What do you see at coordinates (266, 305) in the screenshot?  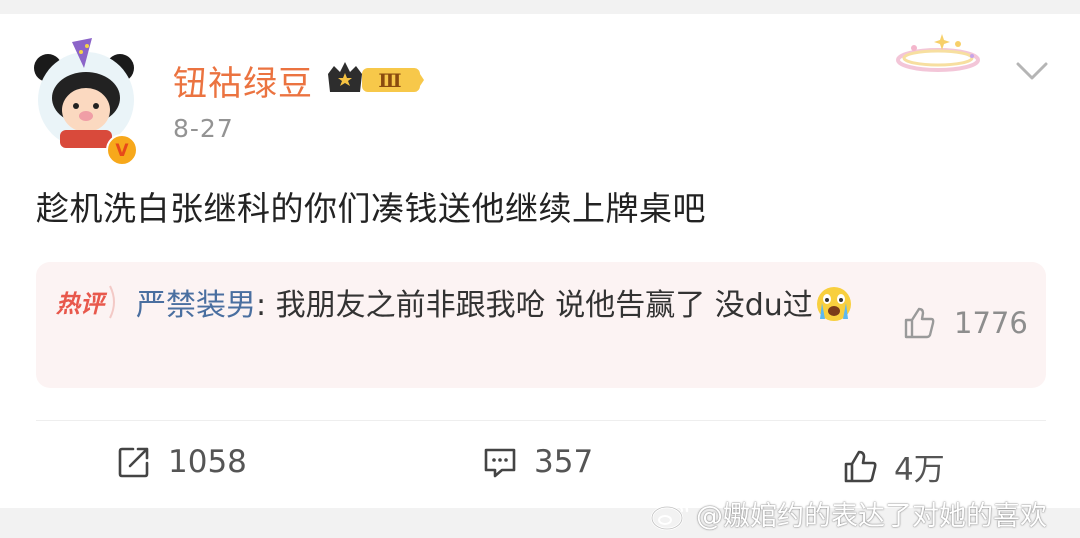 I see `comment-colon: :` at bounding box center [266, 305].